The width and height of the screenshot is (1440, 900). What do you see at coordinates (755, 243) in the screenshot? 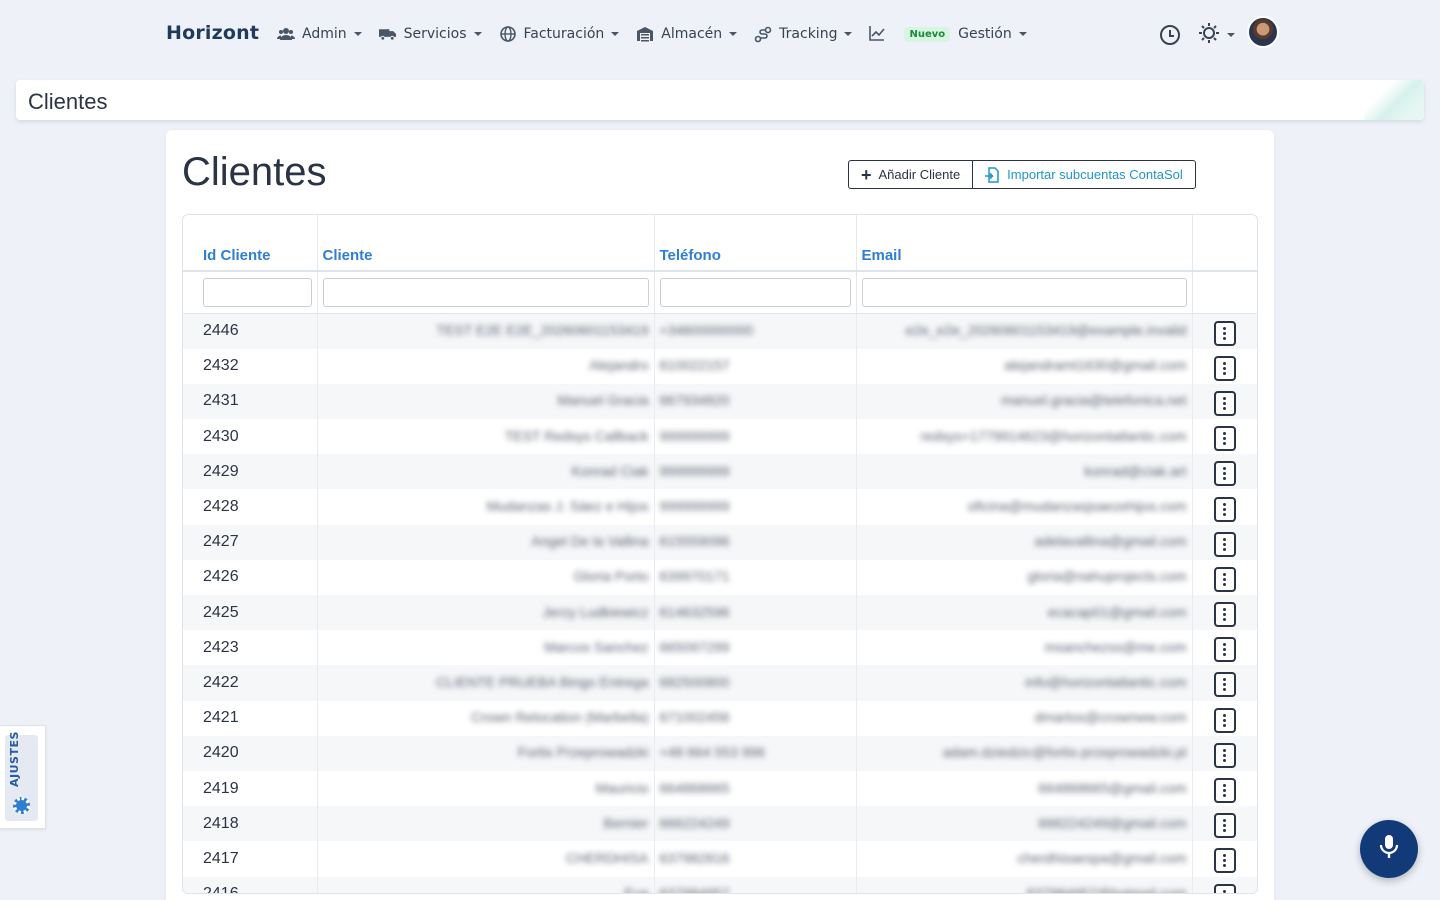
I see `column-header-telefono: Teléfono` at bounding box center [755, 243].